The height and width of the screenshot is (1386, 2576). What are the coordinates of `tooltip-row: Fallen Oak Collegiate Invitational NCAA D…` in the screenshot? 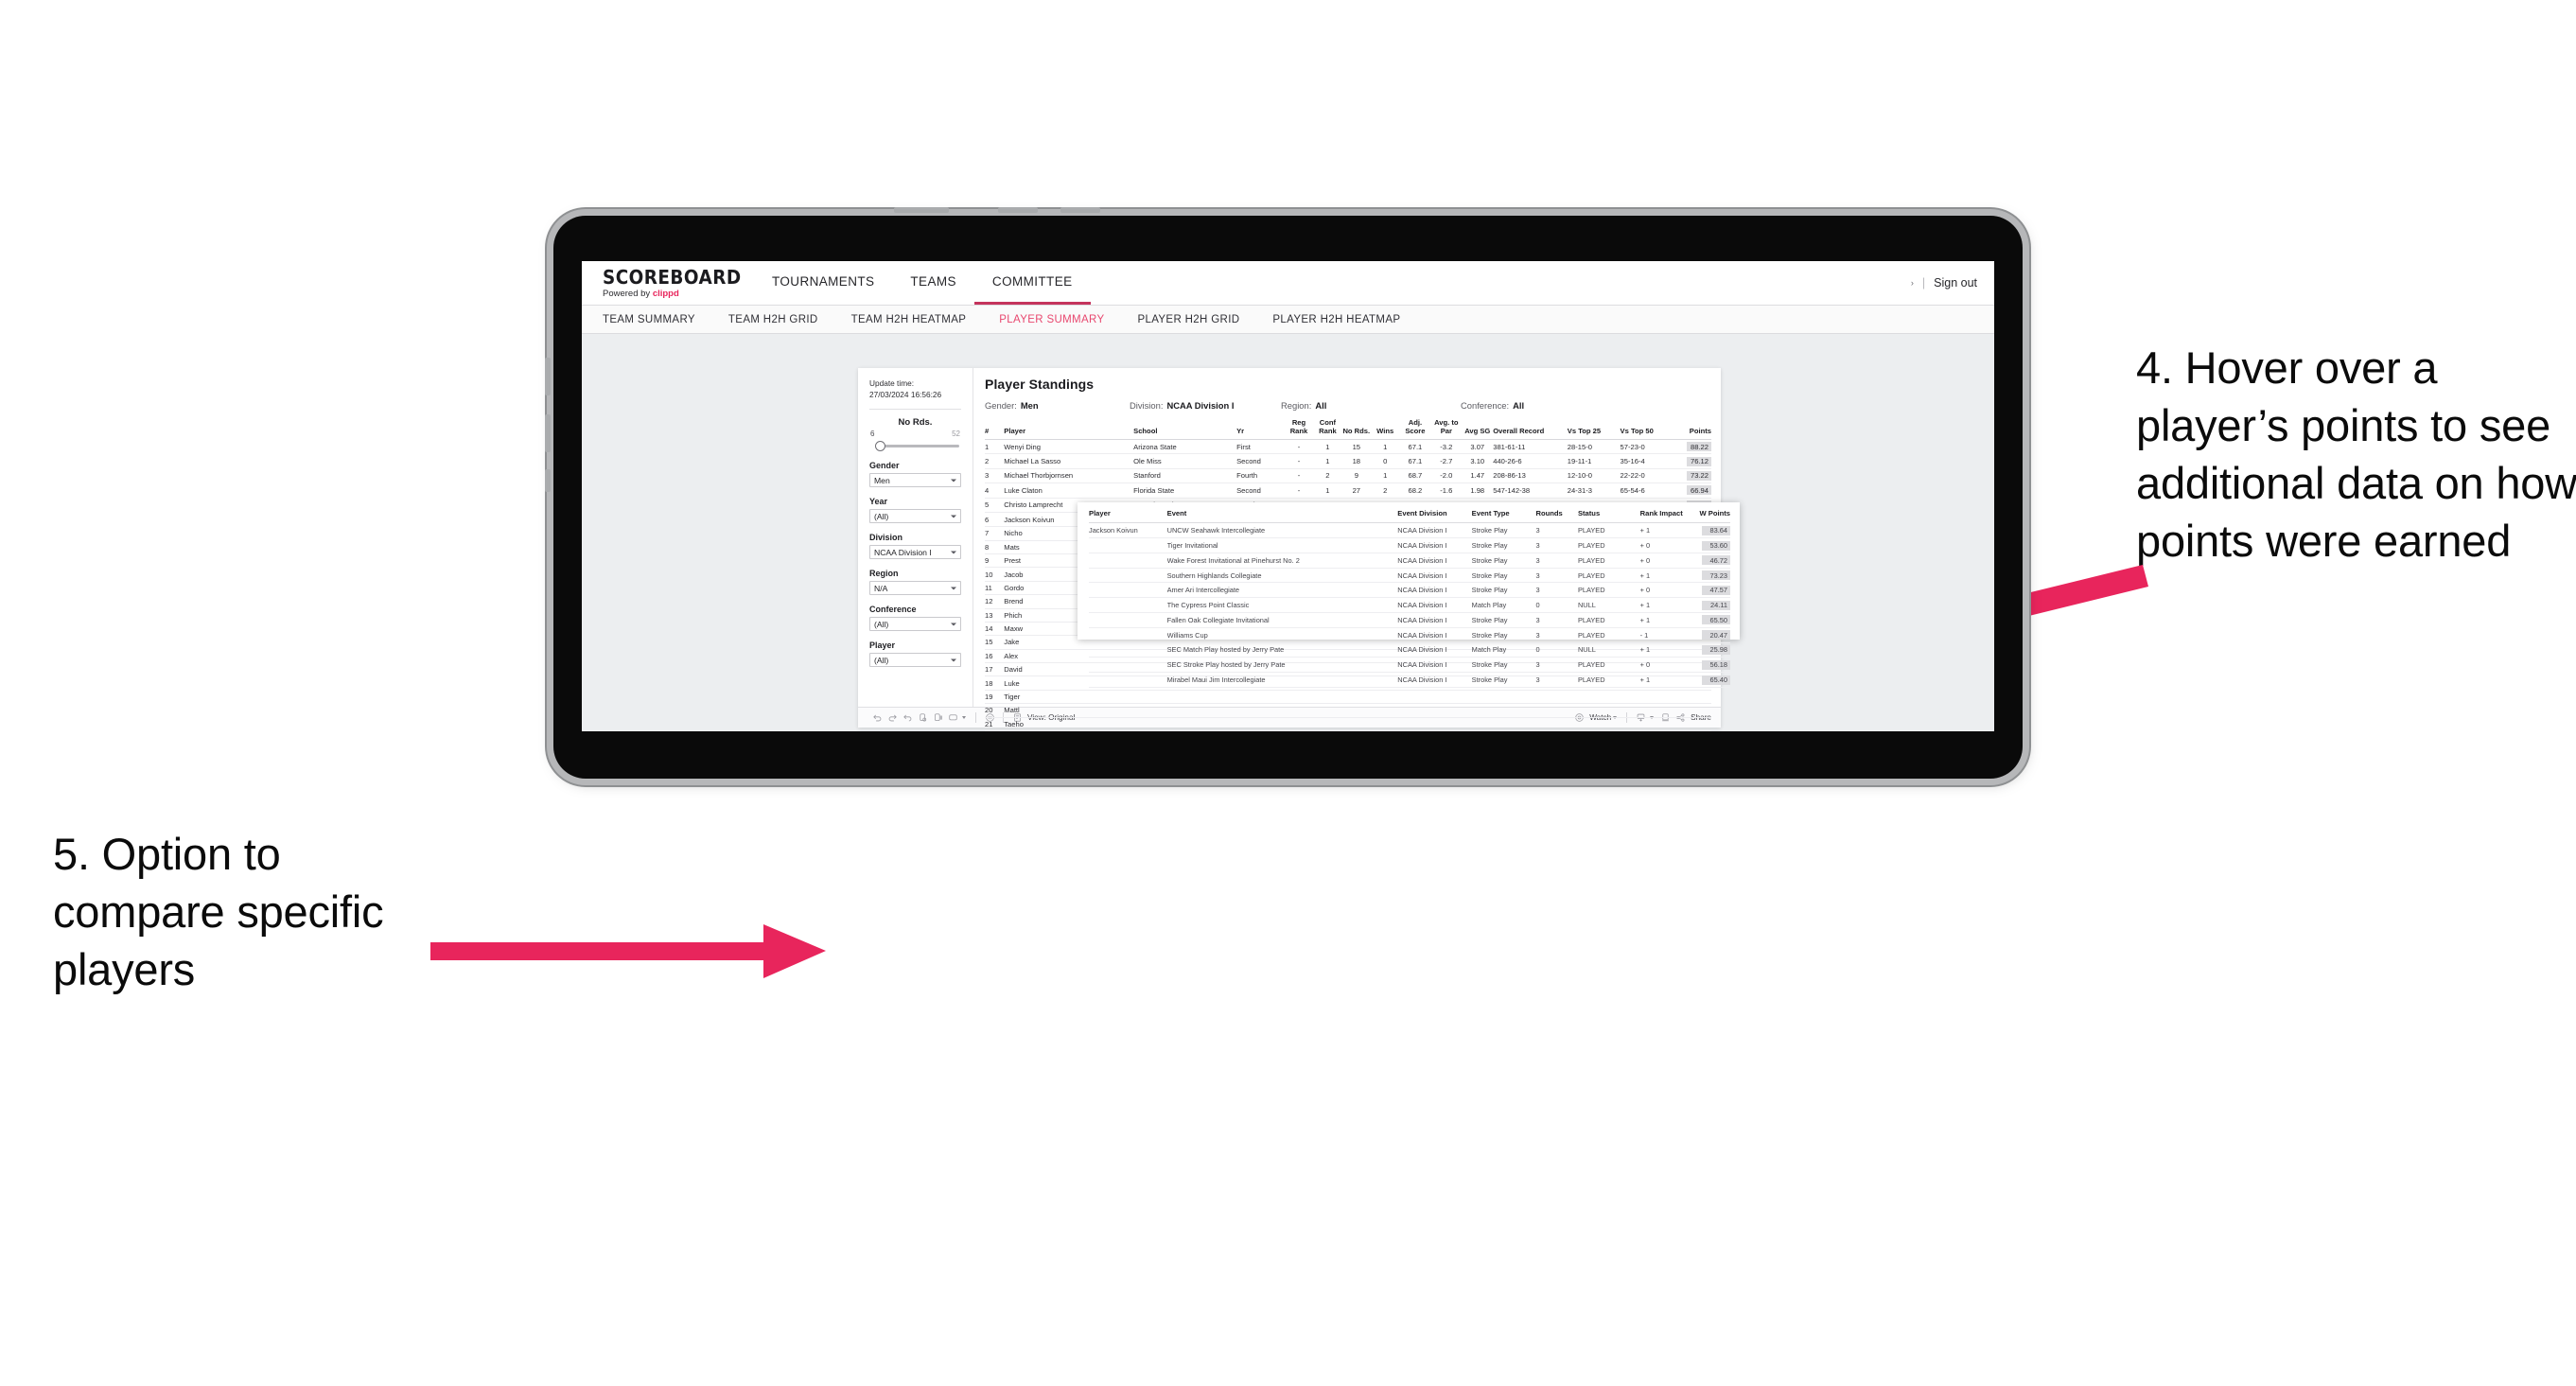 It's located at (1409, 620).